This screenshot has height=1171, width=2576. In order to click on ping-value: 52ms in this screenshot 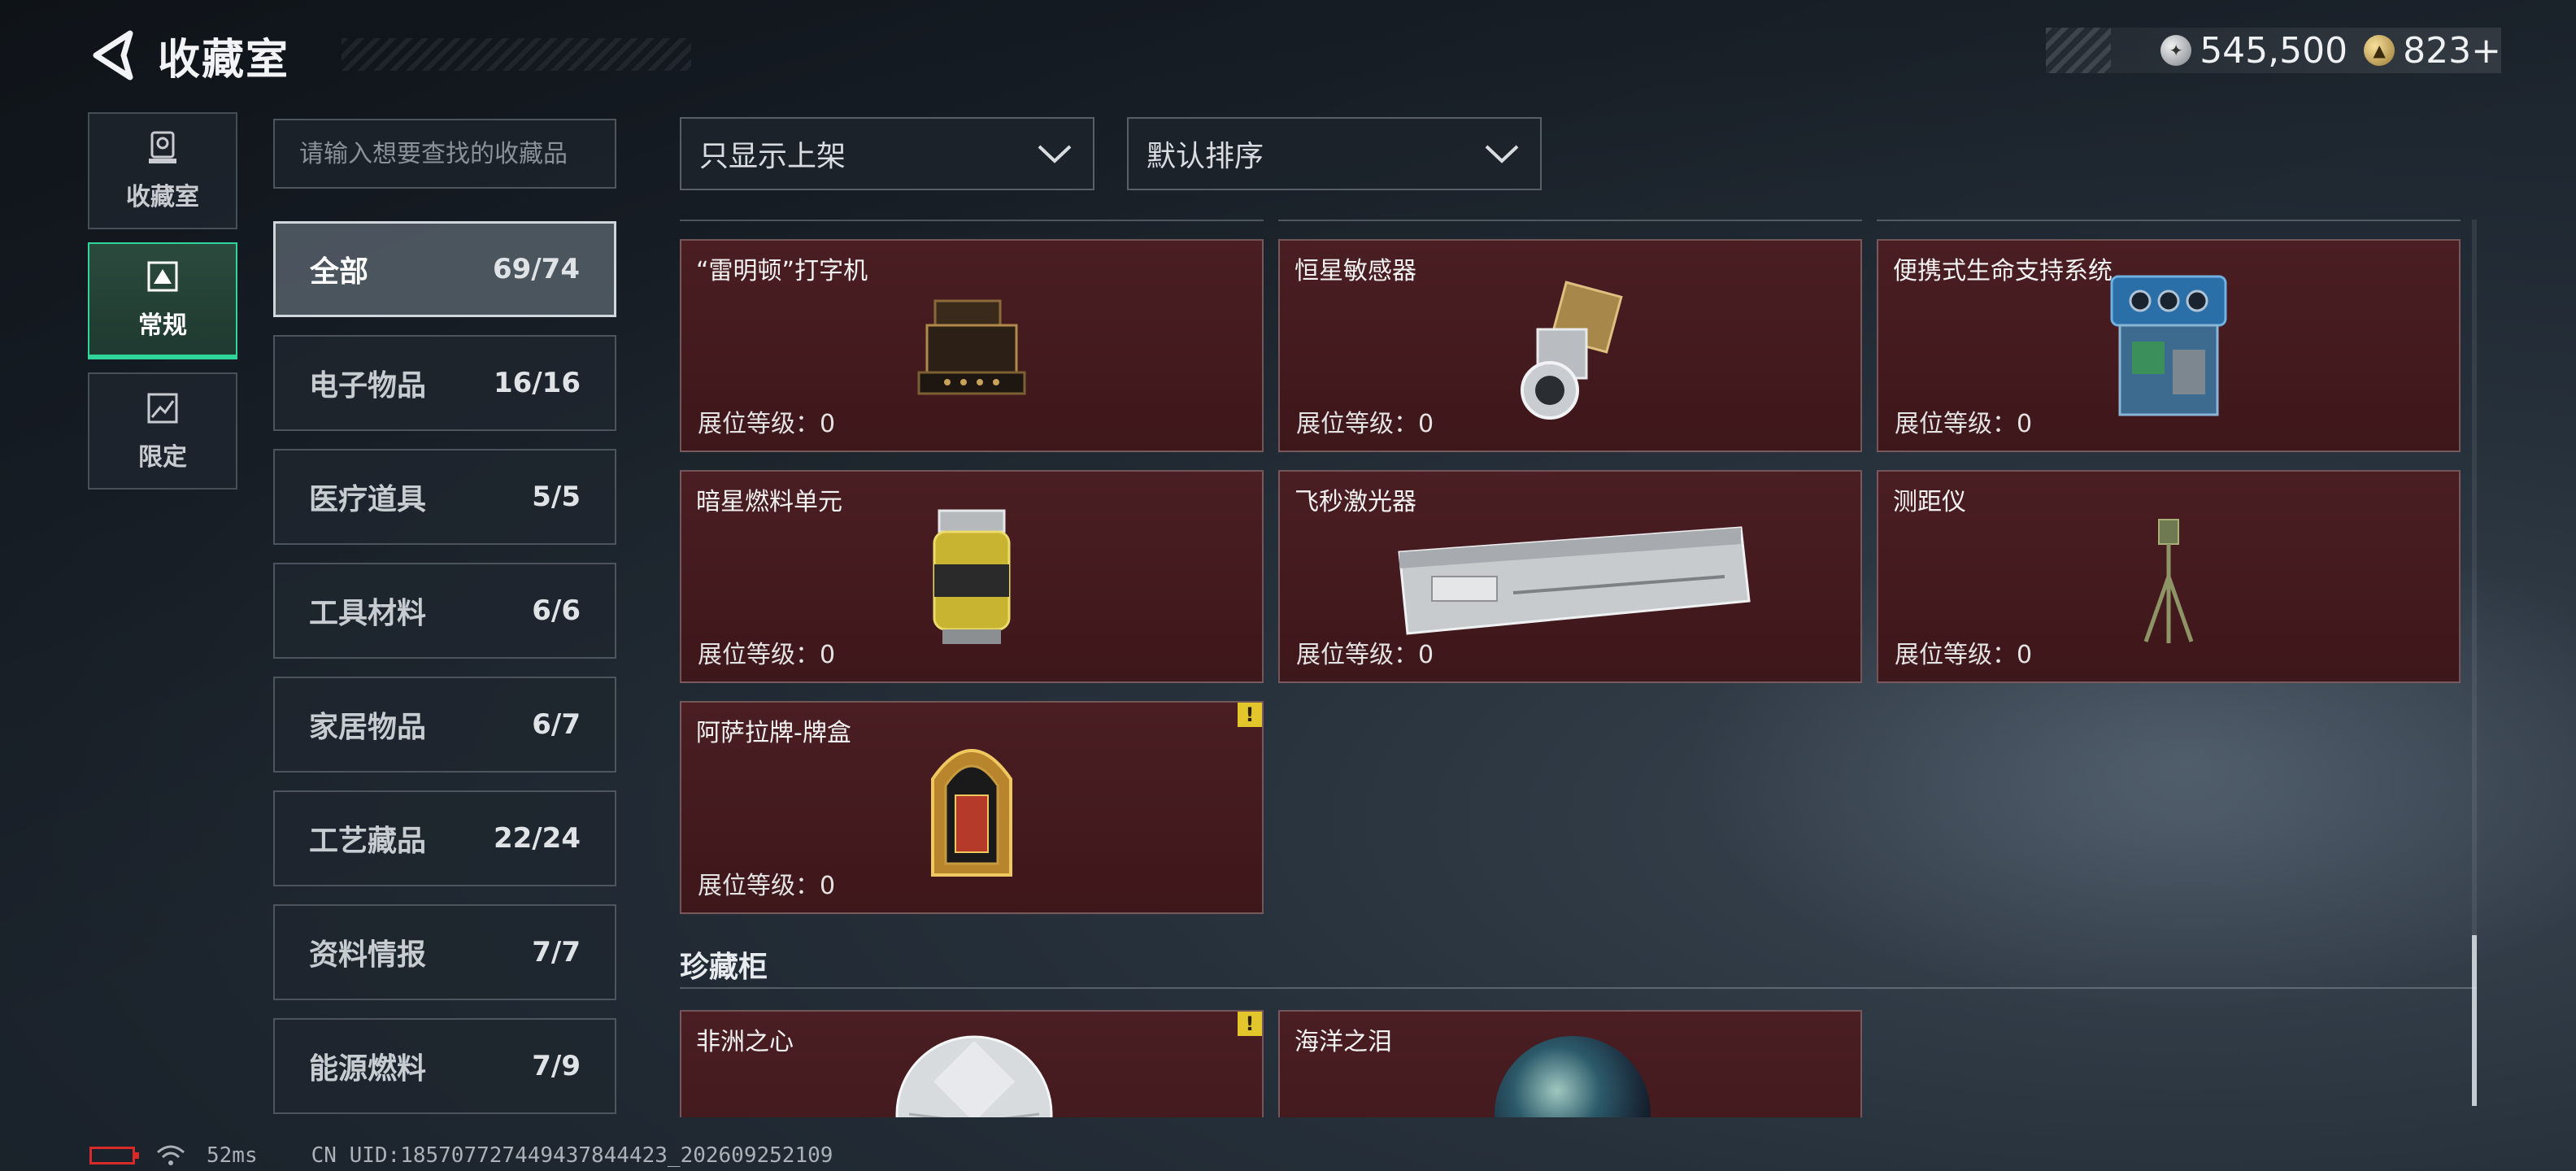, I will do `click(232, 1155)`.